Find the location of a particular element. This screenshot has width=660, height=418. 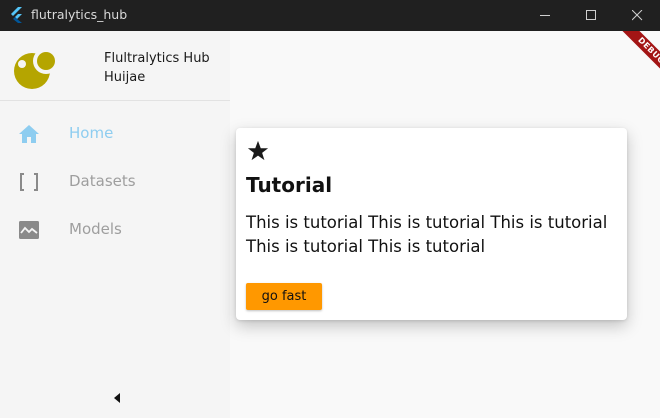

star-icon is located at coordinates (258, 150).